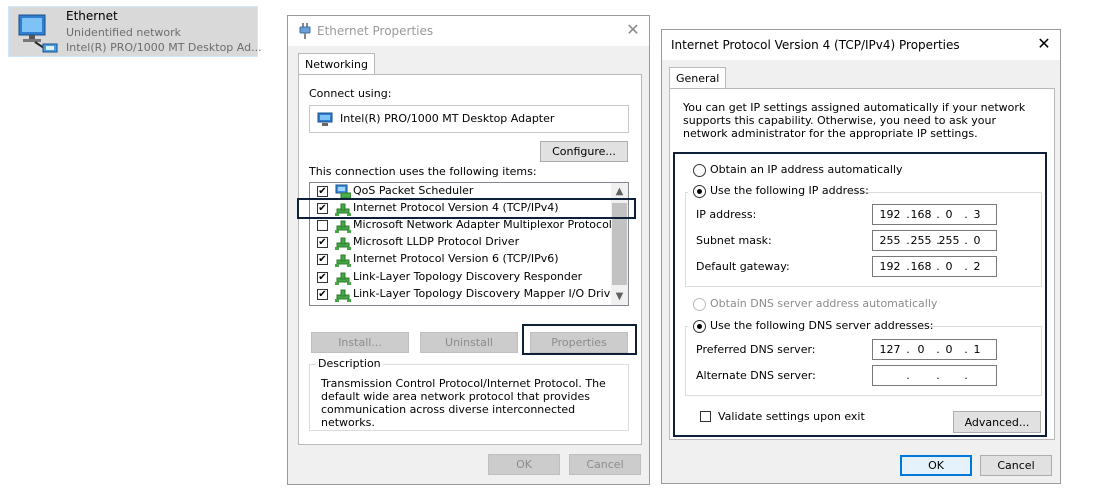 This screenshot has height=503, width=1095. Describe the element at coordinates (579, 339) in the screenshot. I see `properties-button-highlight` at that location.